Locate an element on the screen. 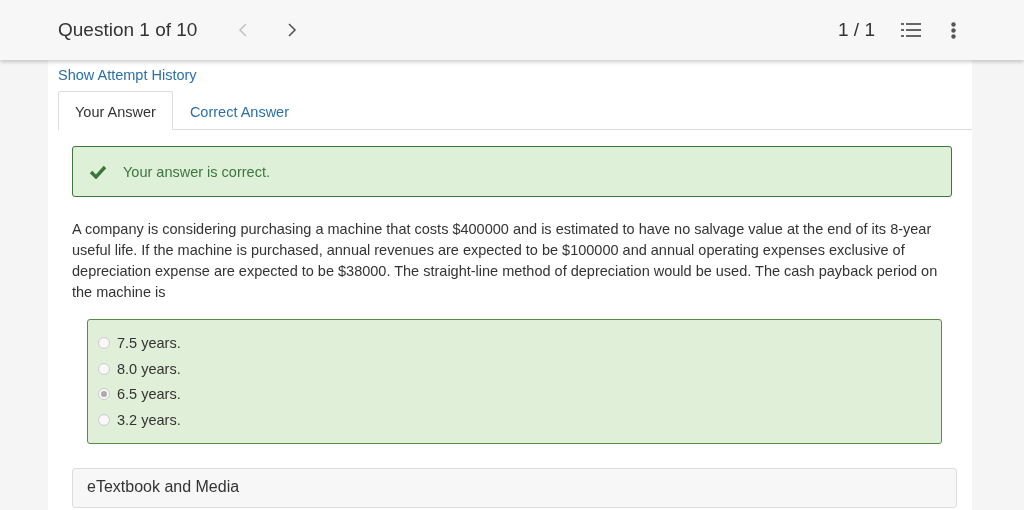  choice-label: 8.0 years. is located at coordinates (149, 368).